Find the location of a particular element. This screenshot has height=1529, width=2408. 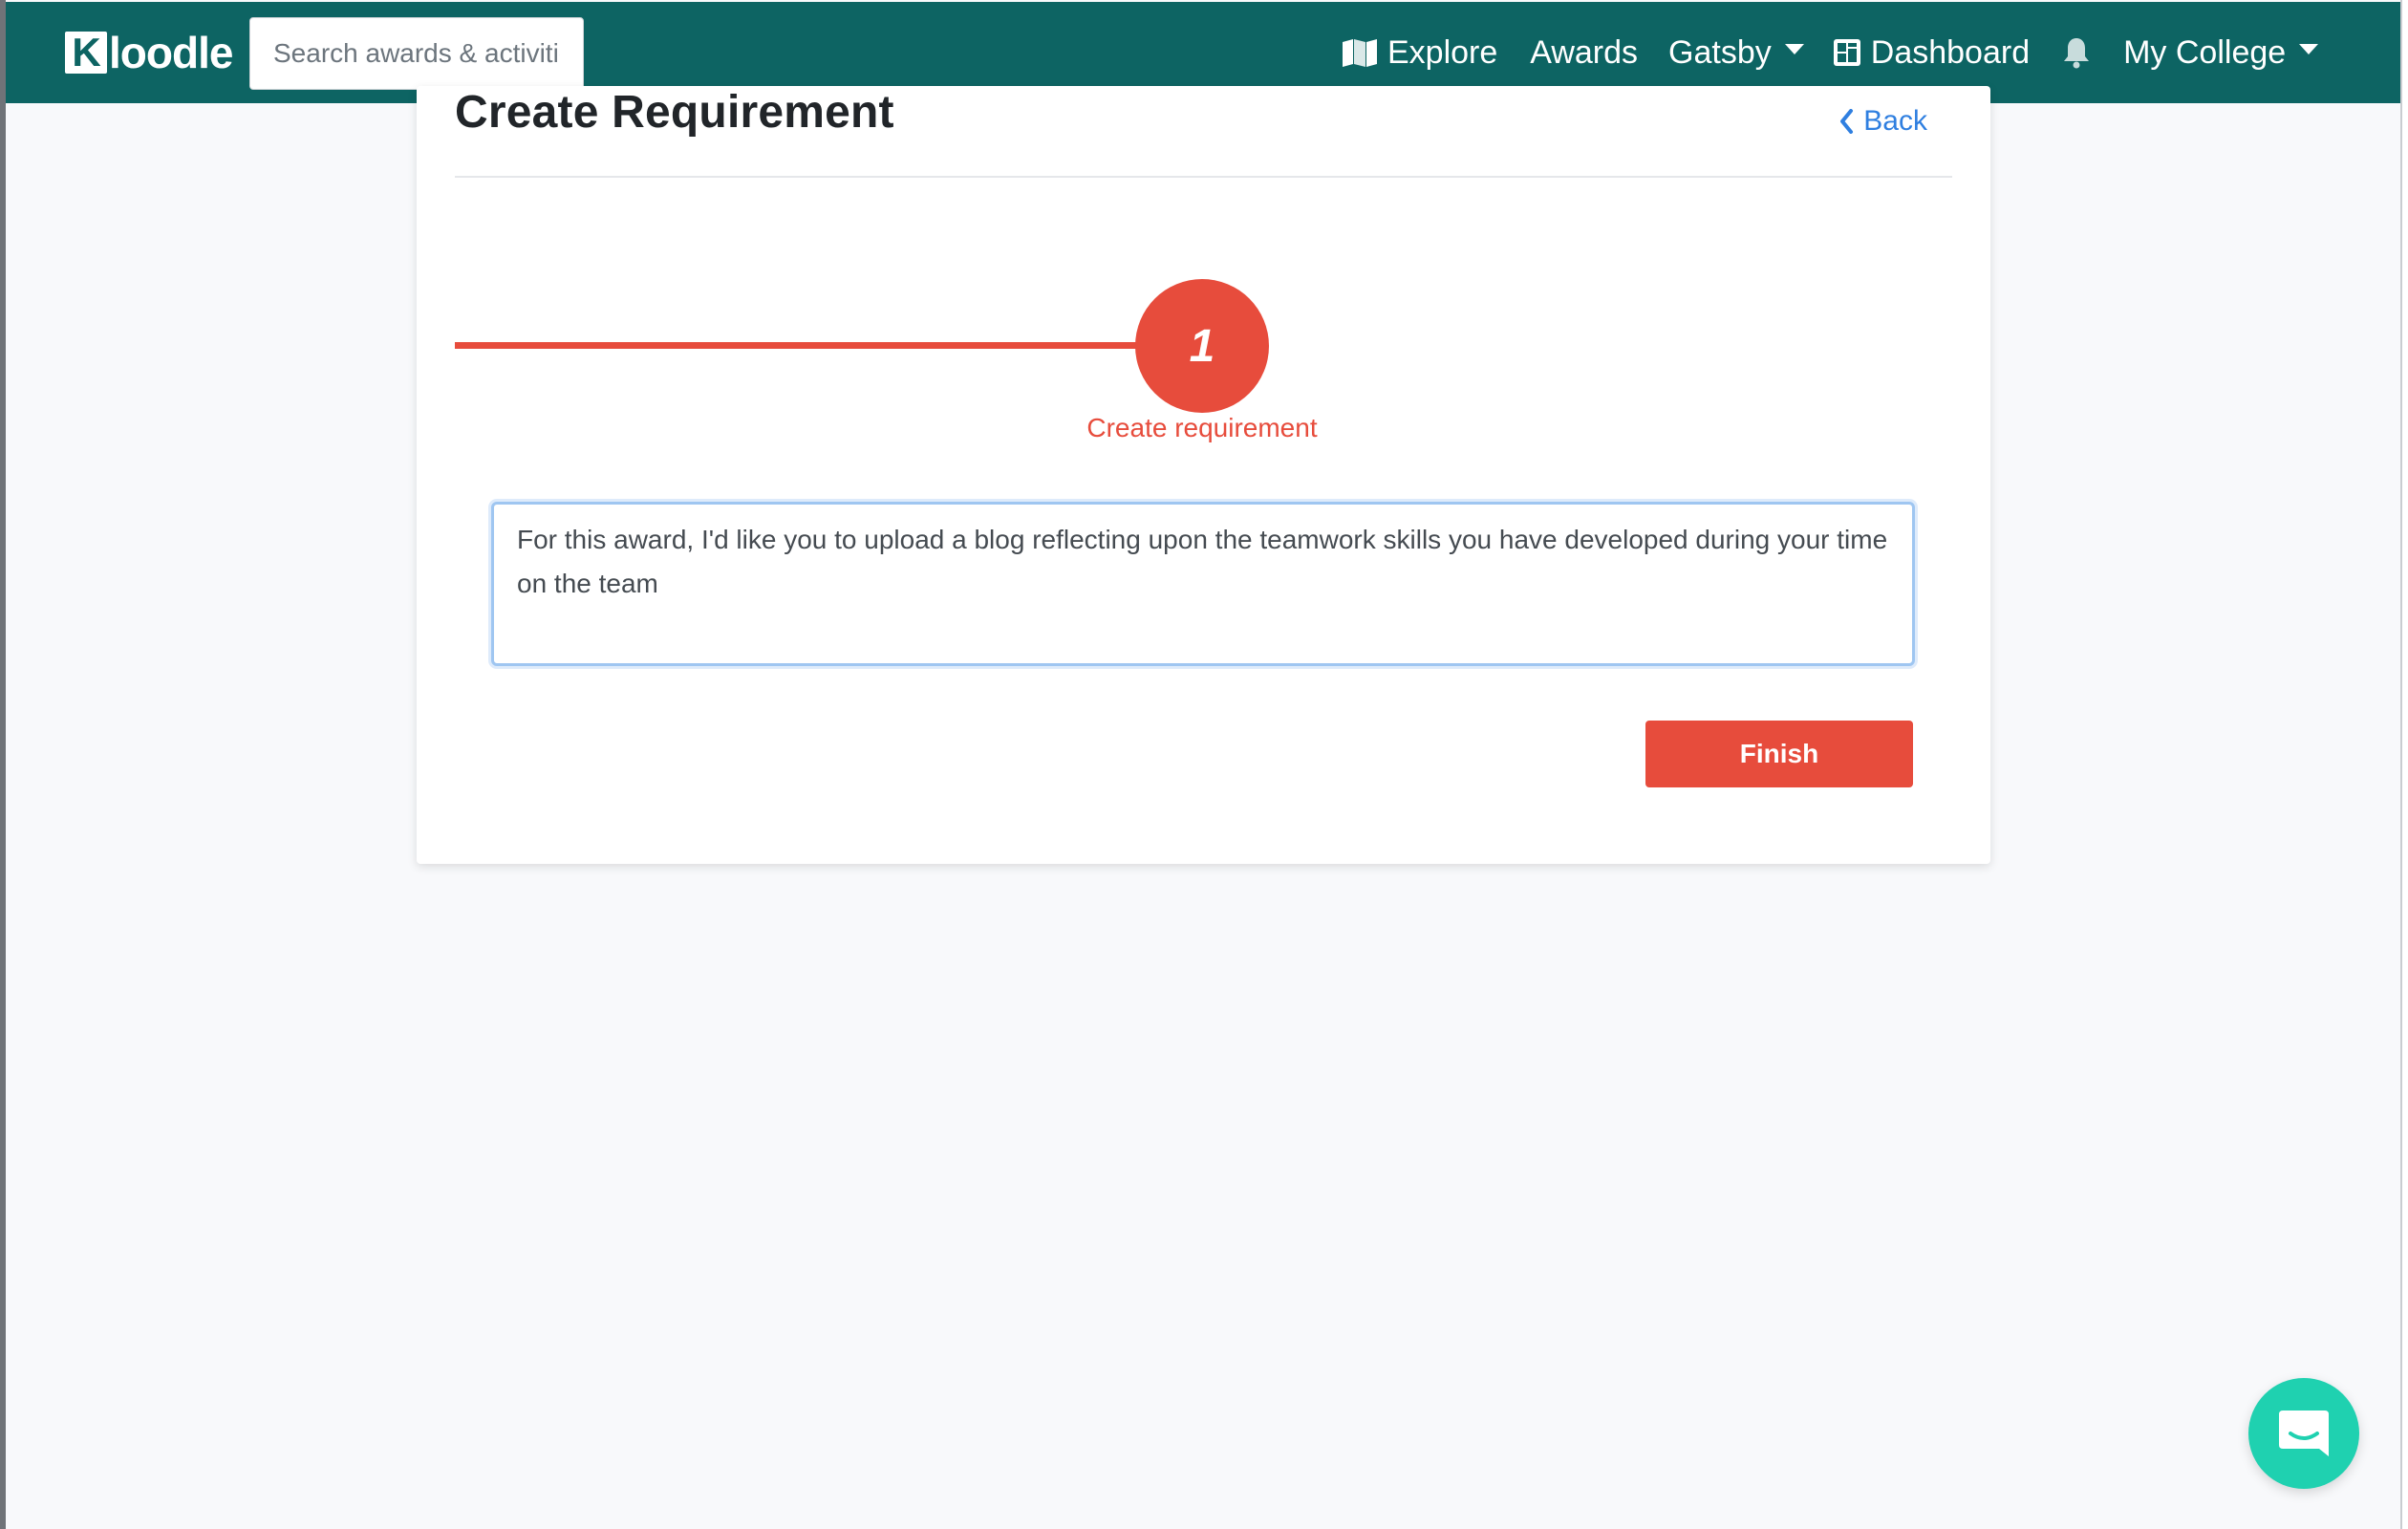

step-indicator: 1 is located at coordinates (1202, 346).